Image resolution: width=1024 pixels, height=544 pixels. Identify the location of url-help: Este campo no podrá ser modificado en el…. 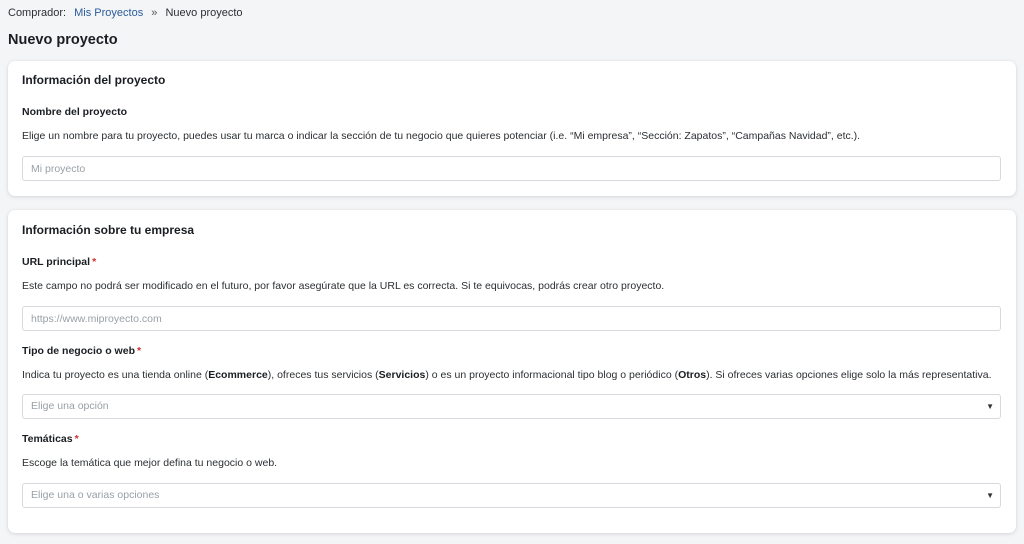
(343, 286).